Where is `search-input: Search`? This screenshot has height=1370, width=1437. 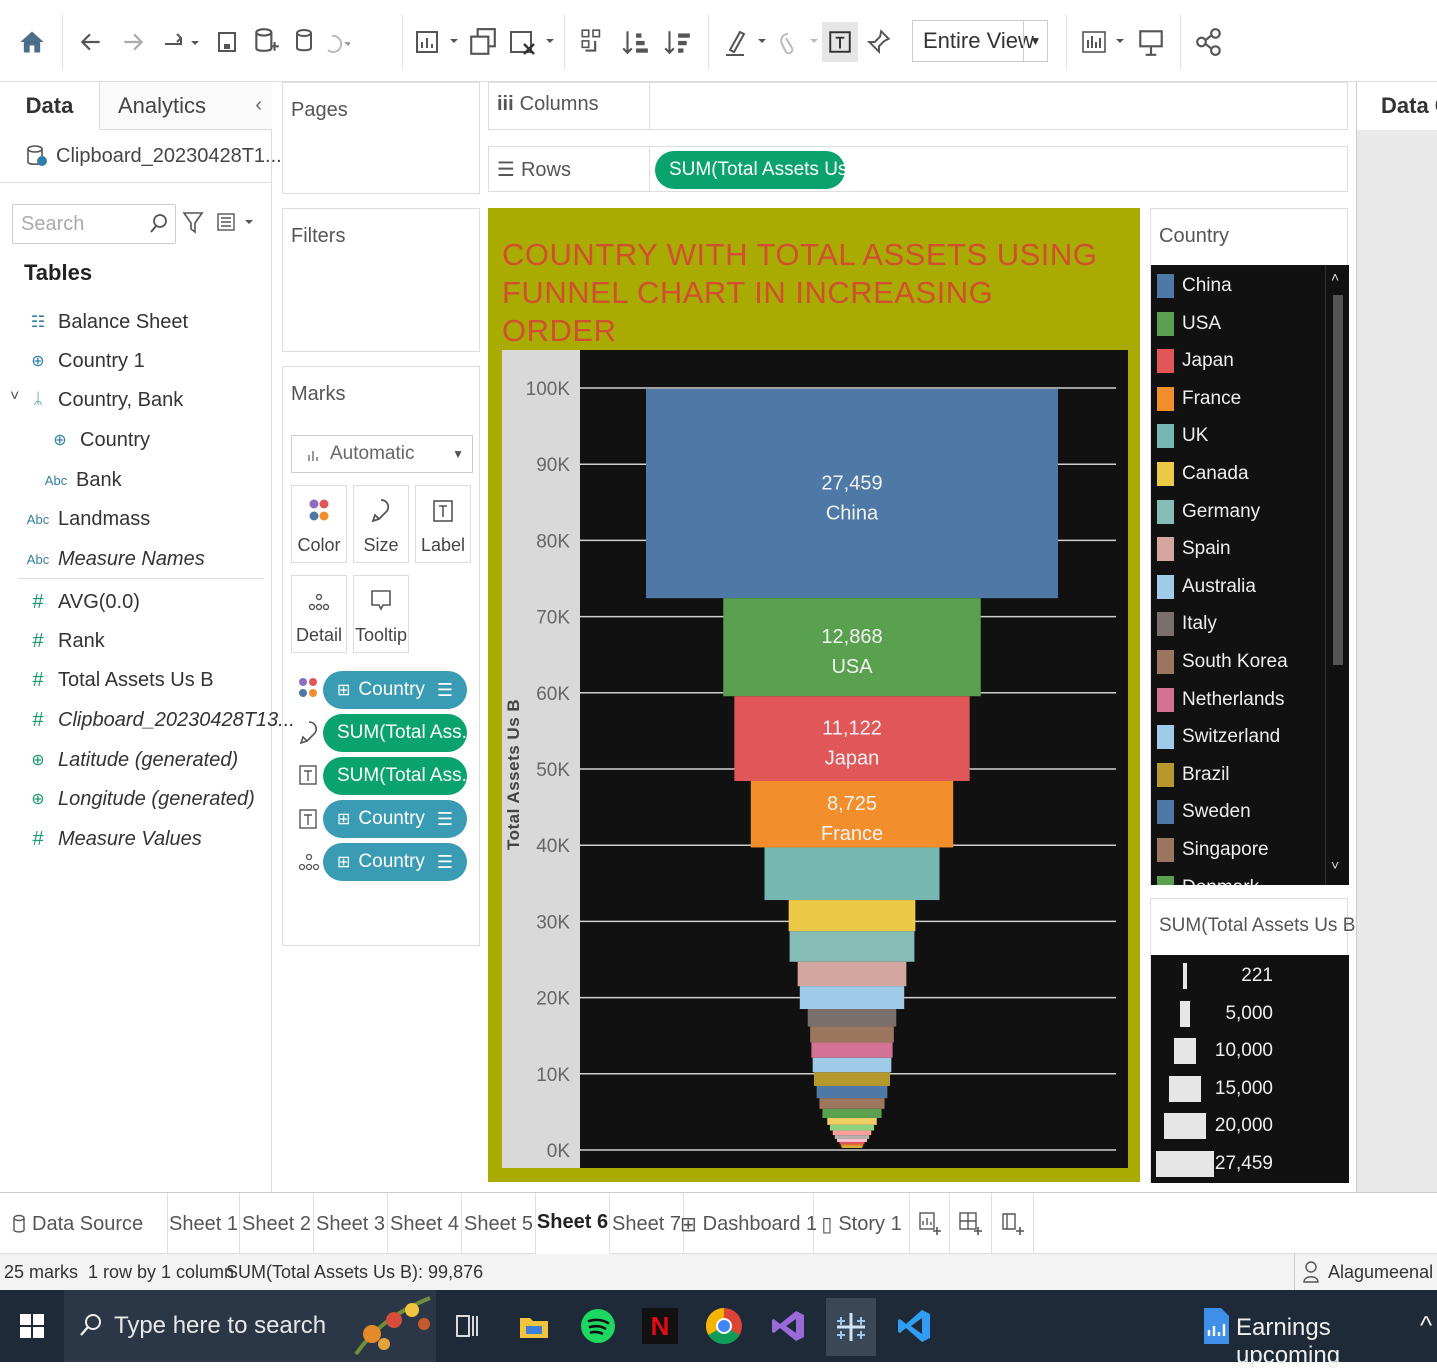 search-input: Search is located at coordinates (94, 224).